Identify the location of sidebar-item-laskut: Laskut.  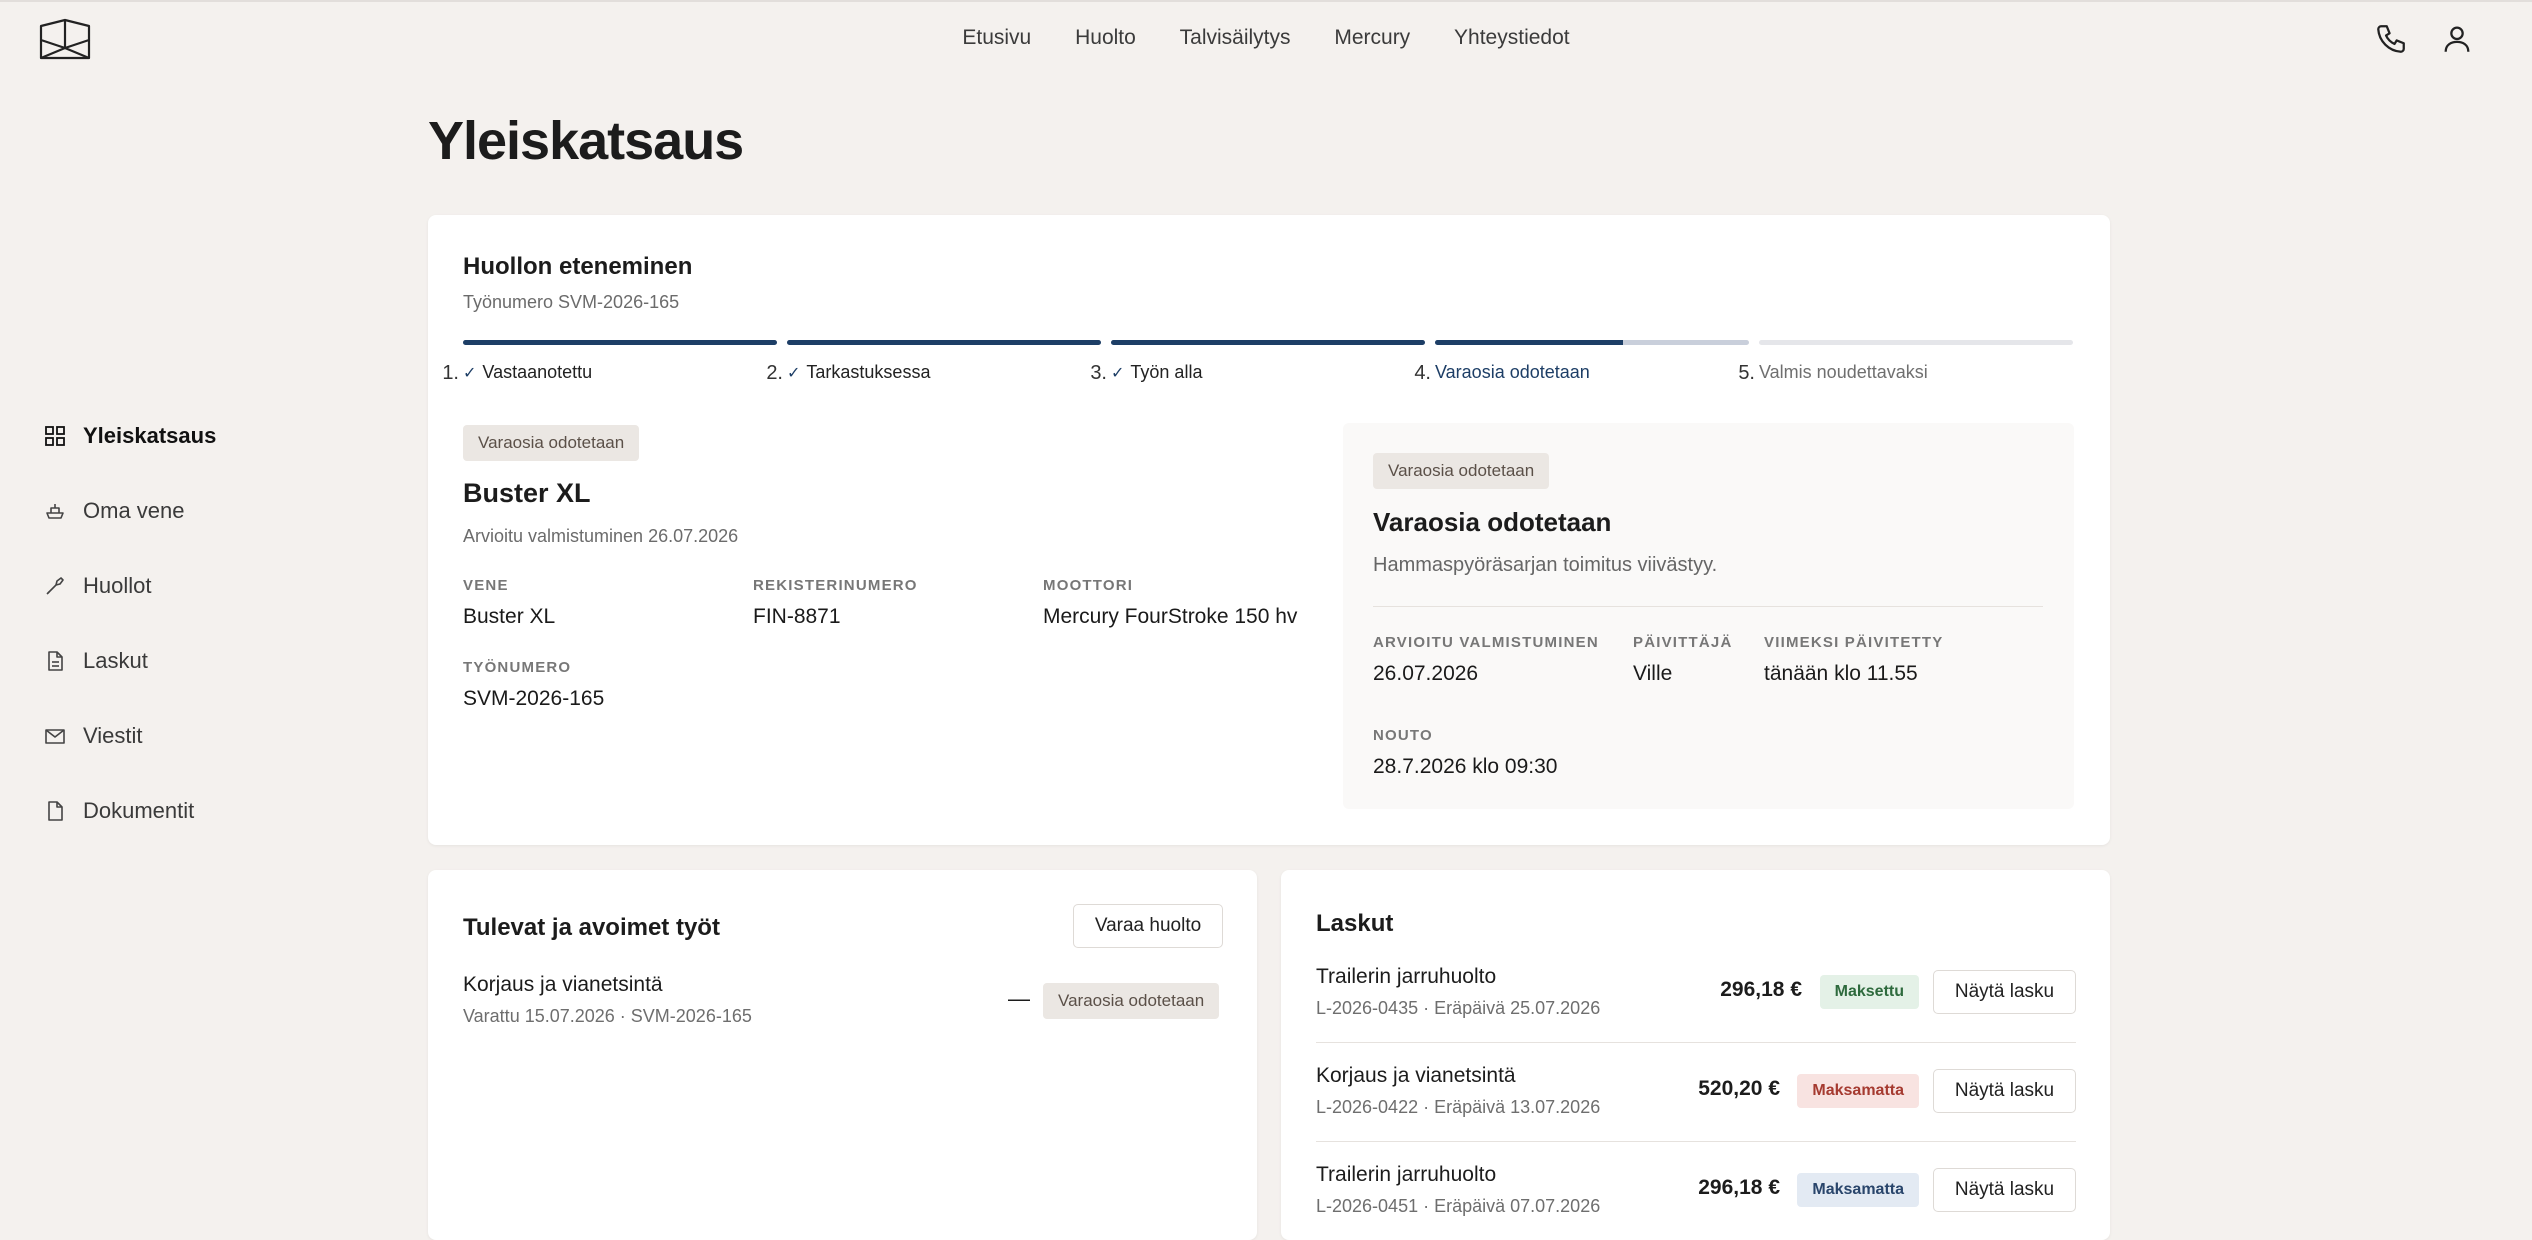
(130, 660).